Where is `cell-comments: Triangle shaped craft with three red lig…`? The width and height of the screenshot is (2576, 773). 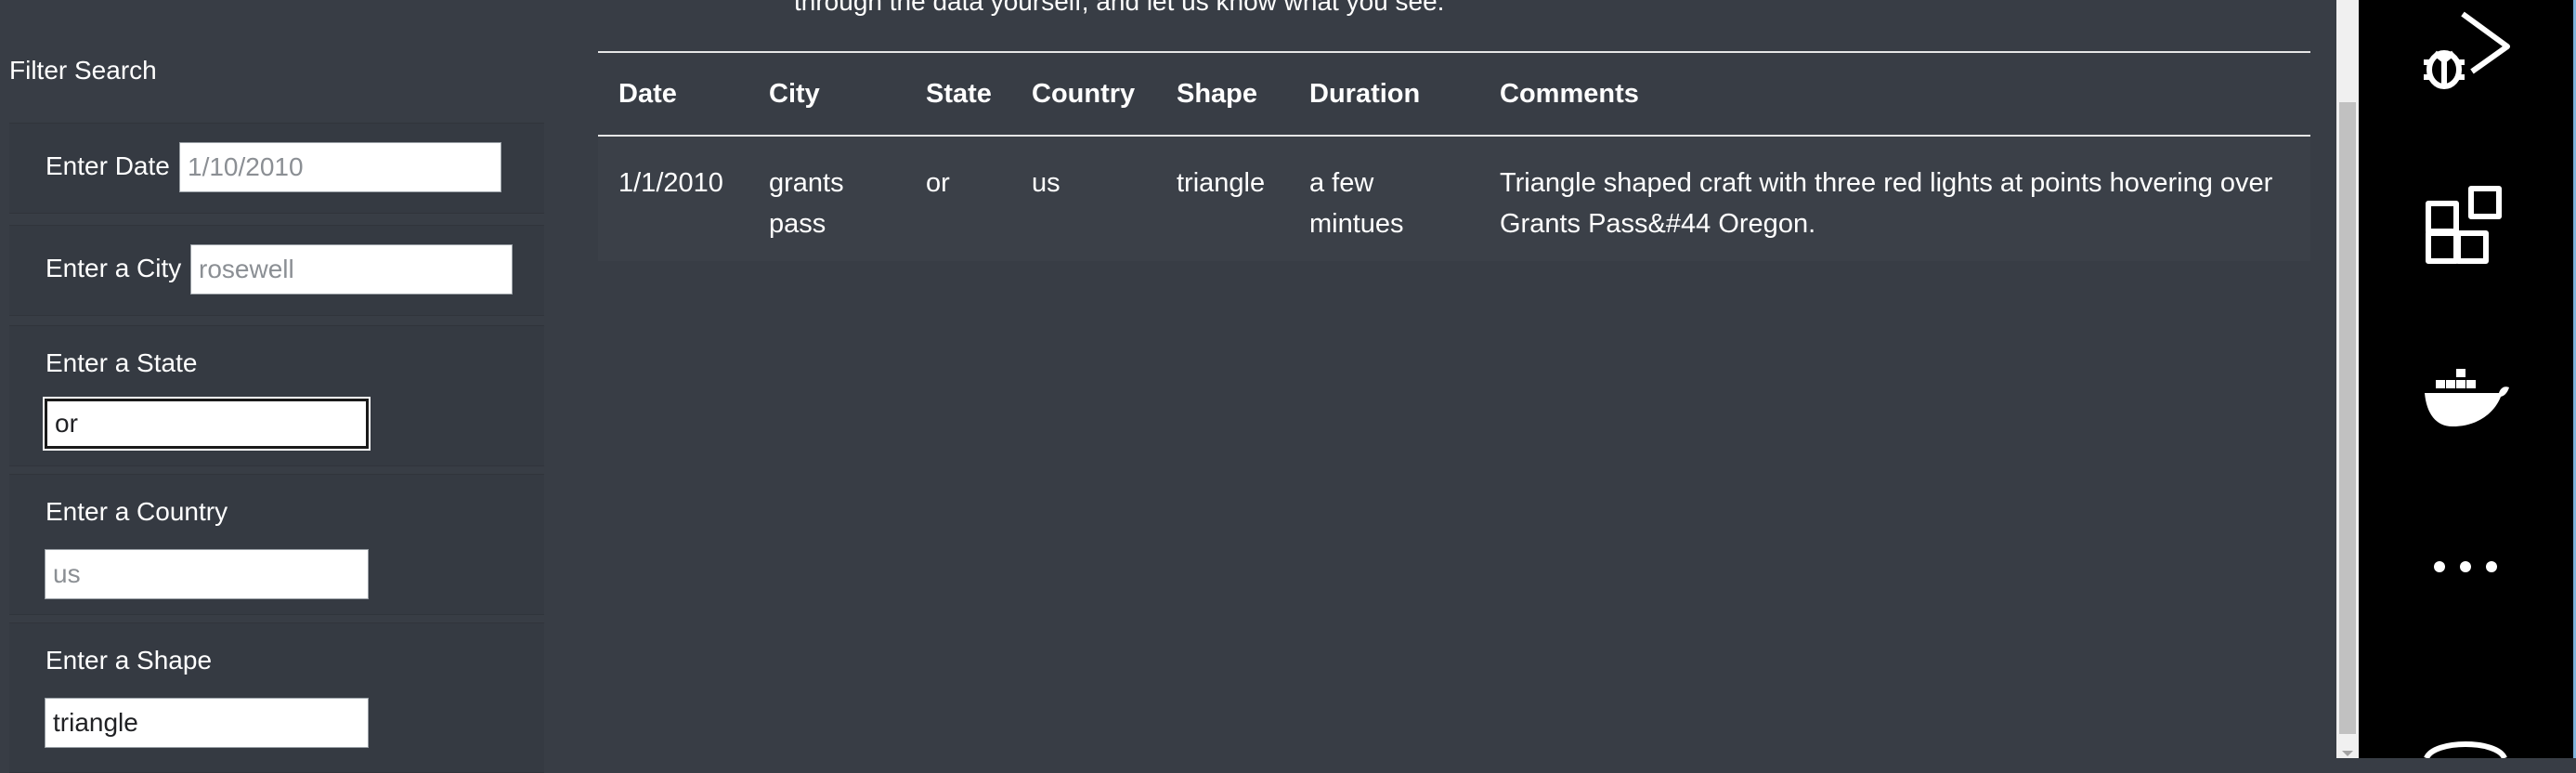
cell-comments: Triangle shaped craft with three red lig… is located at coordinates (1894, 198).